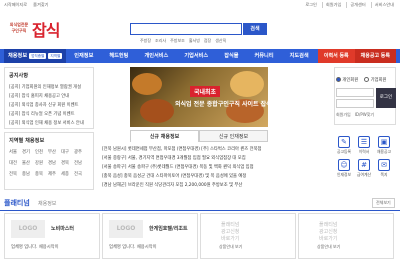  Describe the element at coordinates (40, 5) in the screenshot. I see `favorites-link: 즐겨찾기` at that location.